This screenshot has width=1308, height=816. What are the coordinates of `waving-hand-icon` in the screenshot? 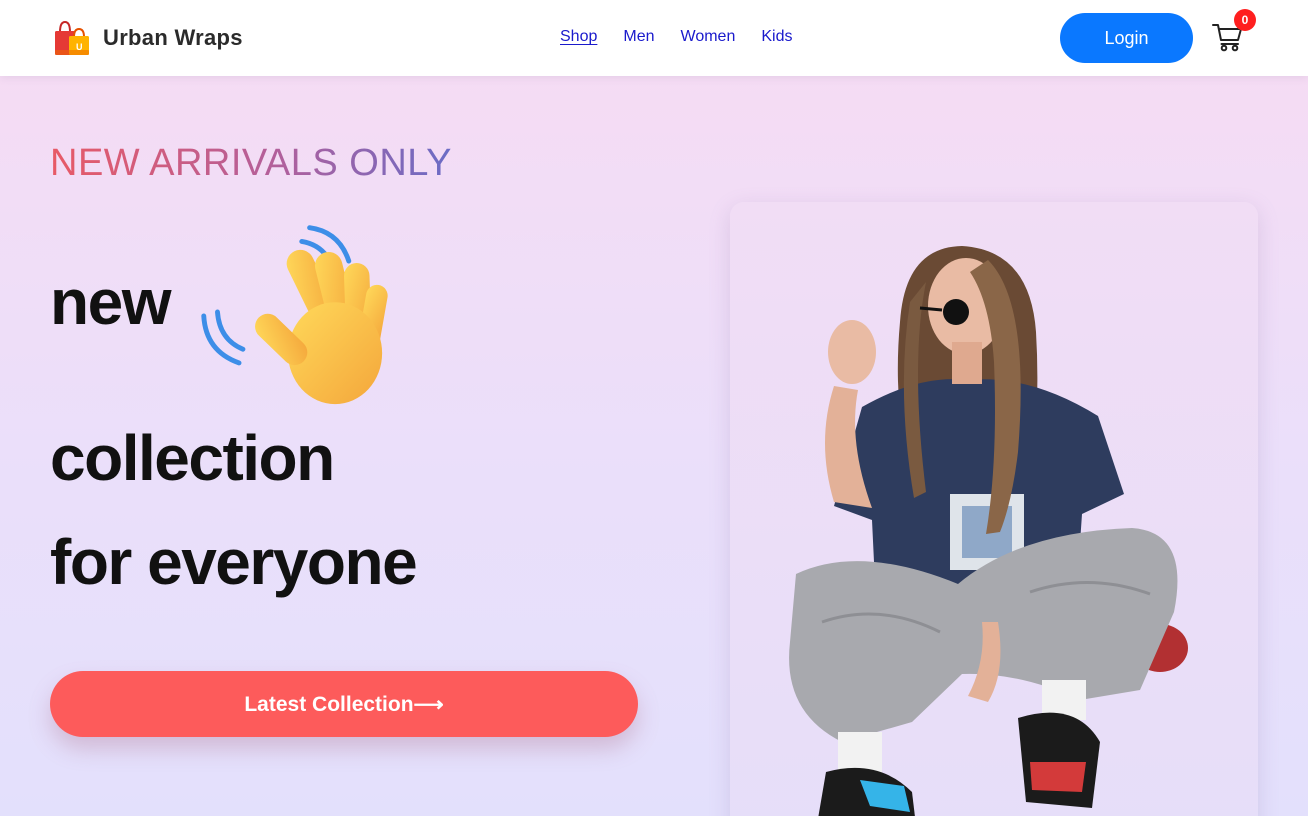 It's located at (294, 315).